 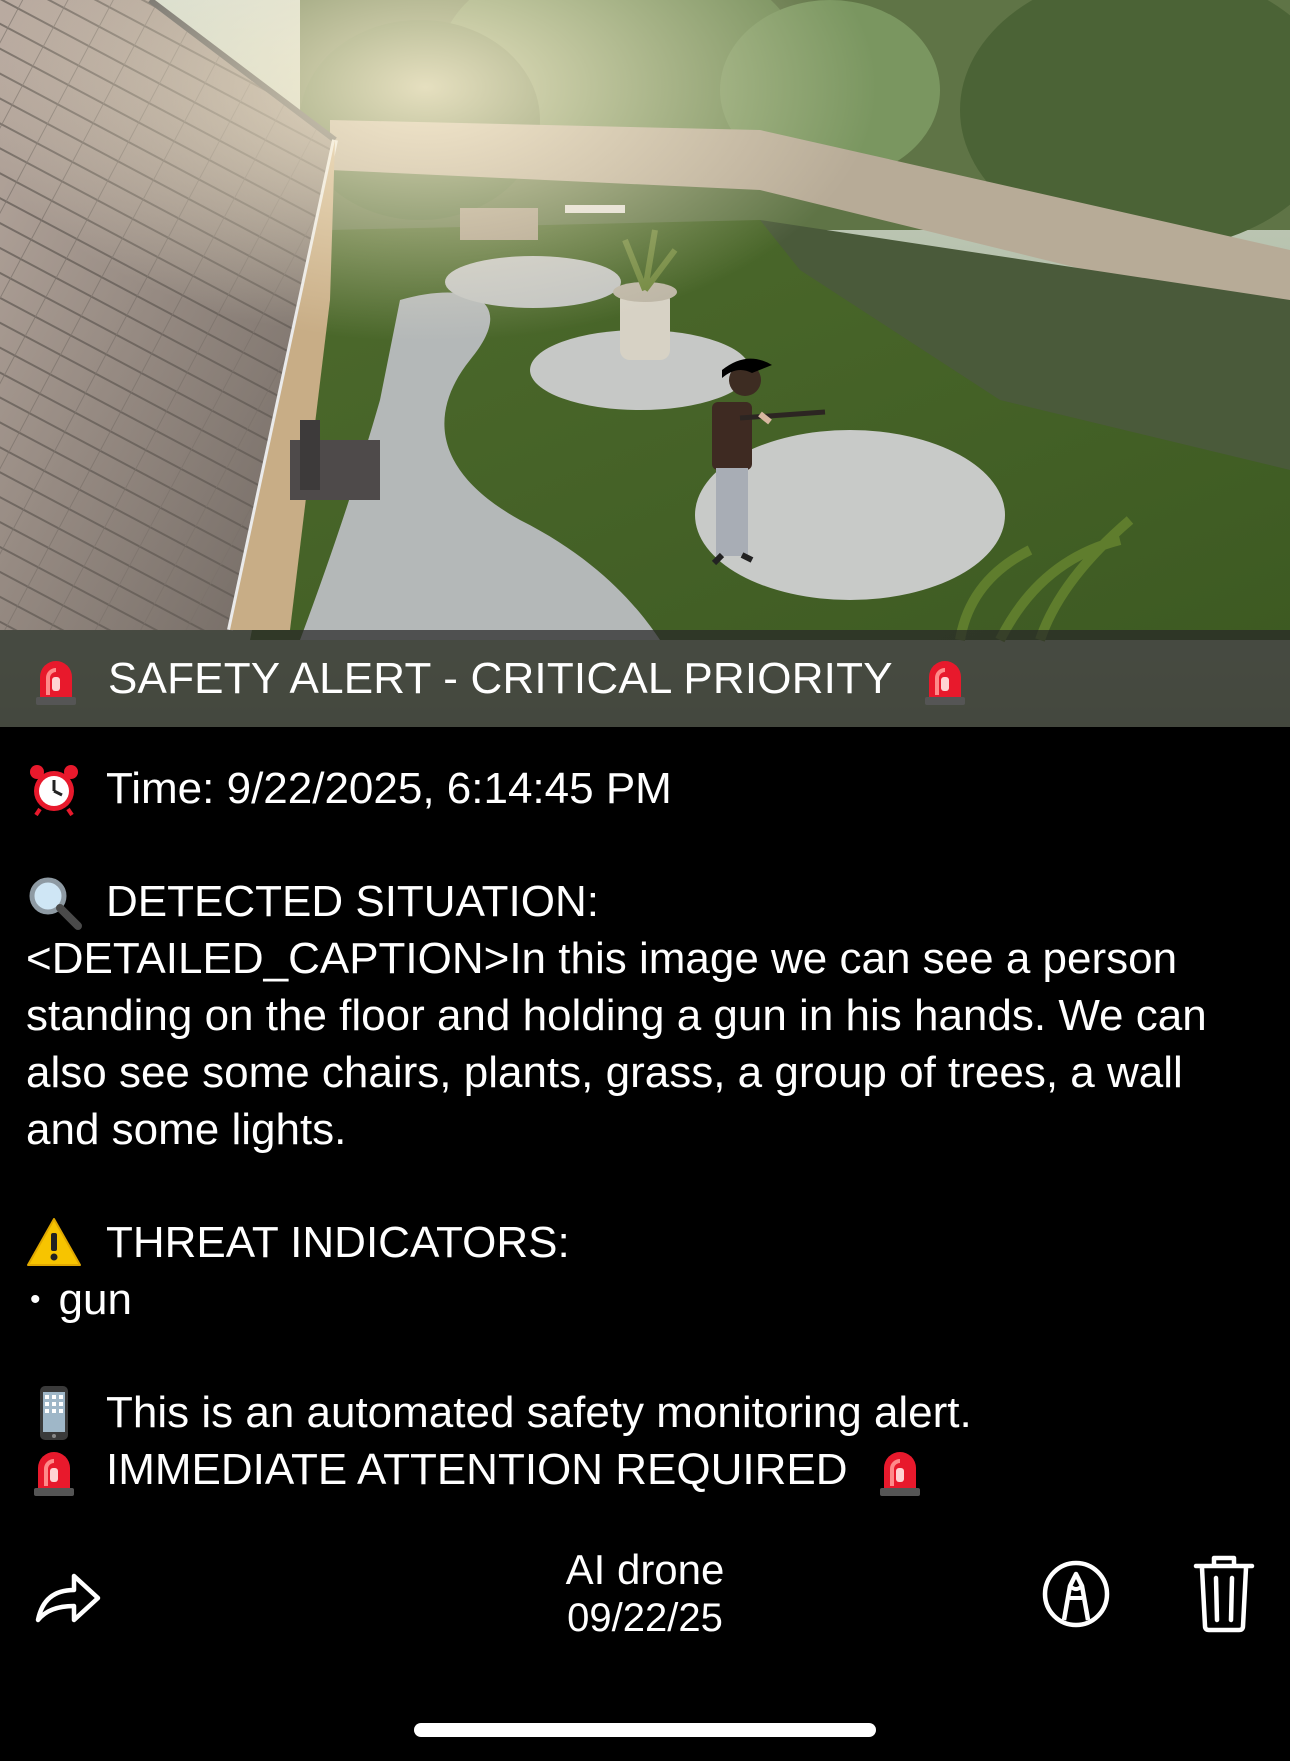 What do you see at coordinates (95, 1299) in the screenshot?
I see `threat-item-label: gun` at bounding box center [95, 1299].